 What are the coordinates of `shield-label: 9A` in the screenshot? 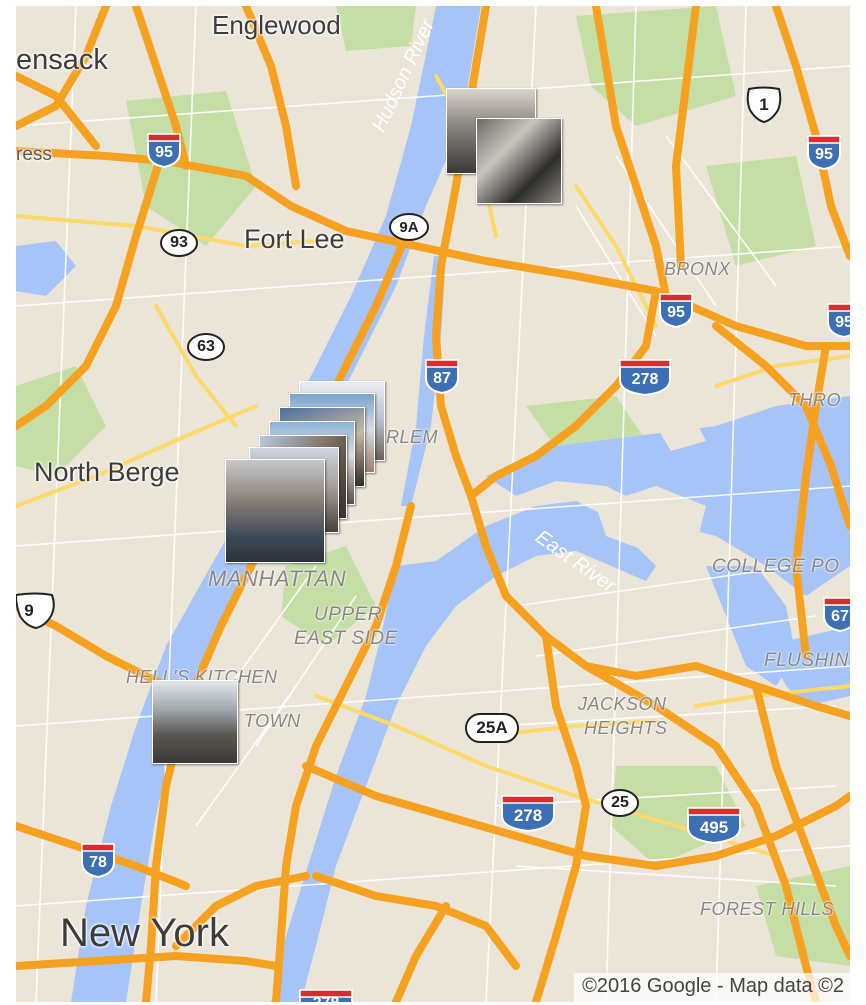 It's located at (409, 227).